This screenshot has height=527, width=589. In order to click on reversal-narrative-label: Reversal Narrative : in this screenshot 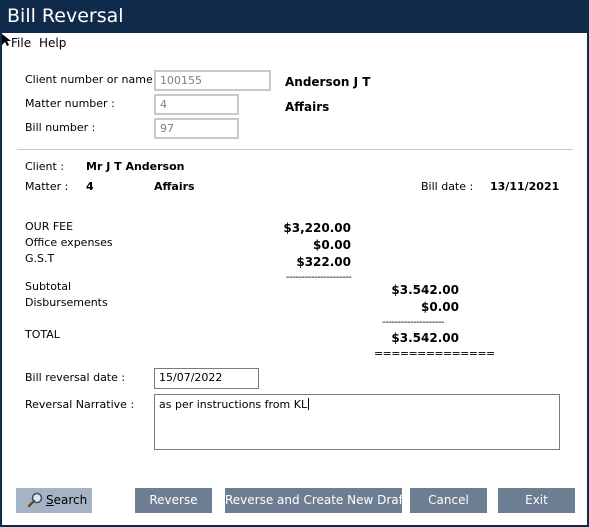, I will do `click(80, 404)`.